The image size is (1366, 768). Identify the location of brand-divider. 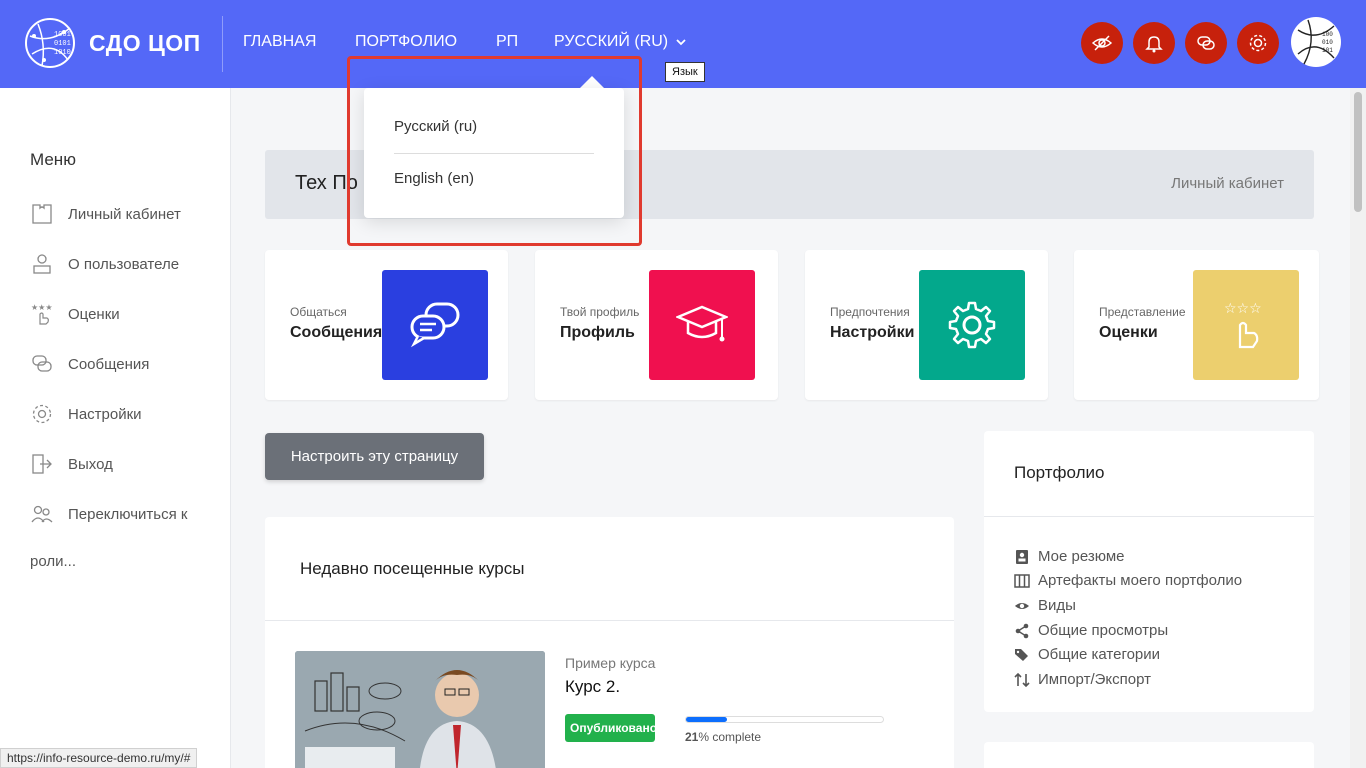
(222, 44).